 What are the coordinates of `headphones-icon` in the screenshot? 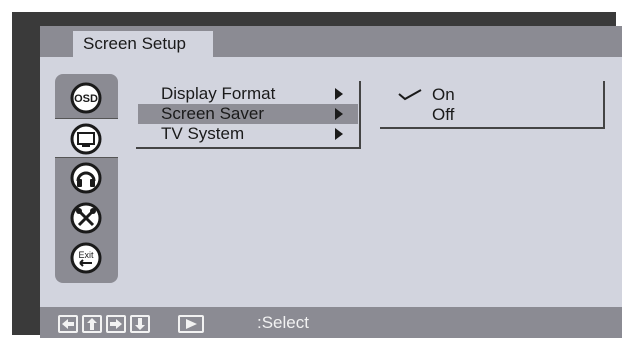 It's located at (86, 178).